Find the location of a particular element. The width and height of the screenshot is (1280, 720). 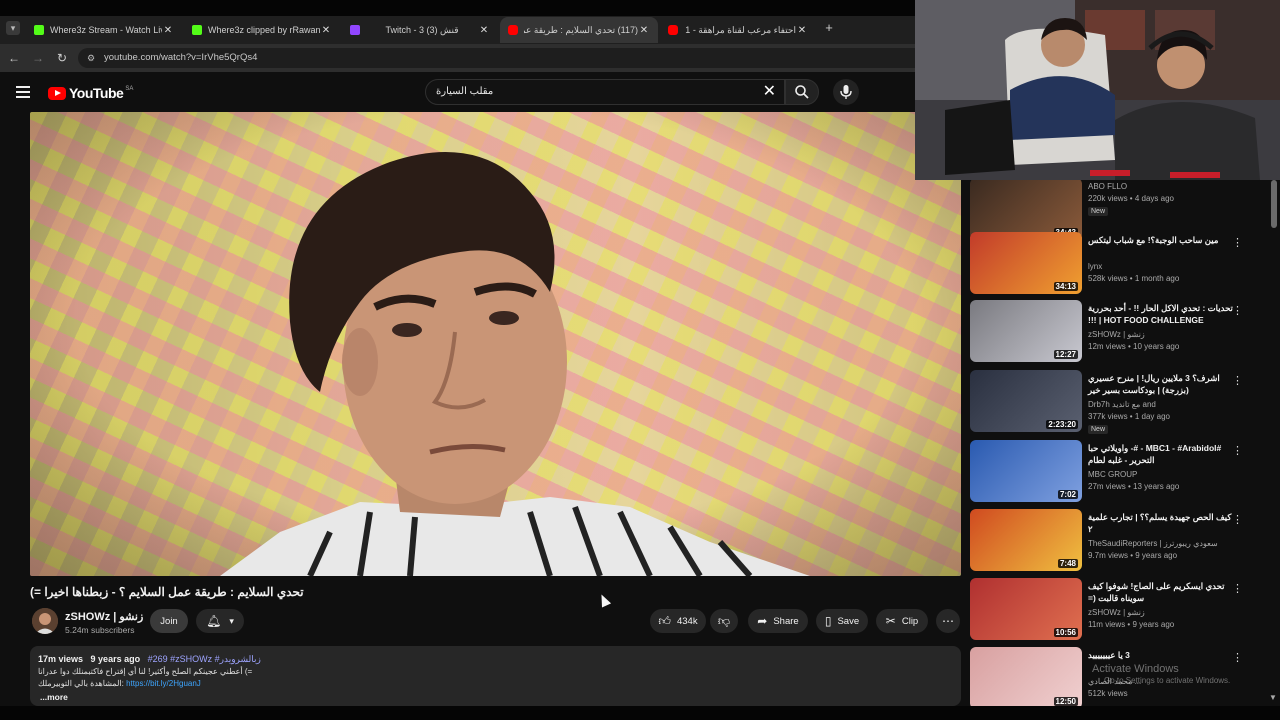

voice-search-button is located at coordinates (846, 92).